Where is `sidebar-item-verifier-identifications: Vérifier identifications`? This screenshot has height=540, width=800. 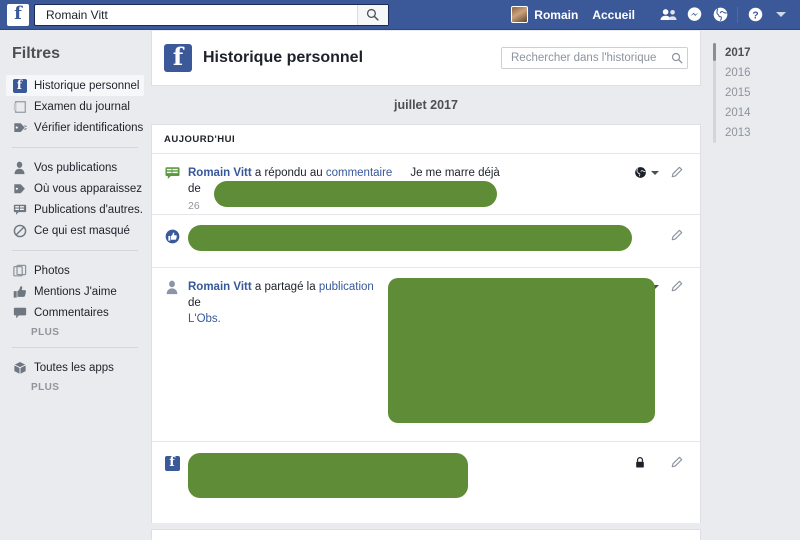 sidebar-item-verifier-identifications: Vérifier identifications is located at coordinates (75, 127).